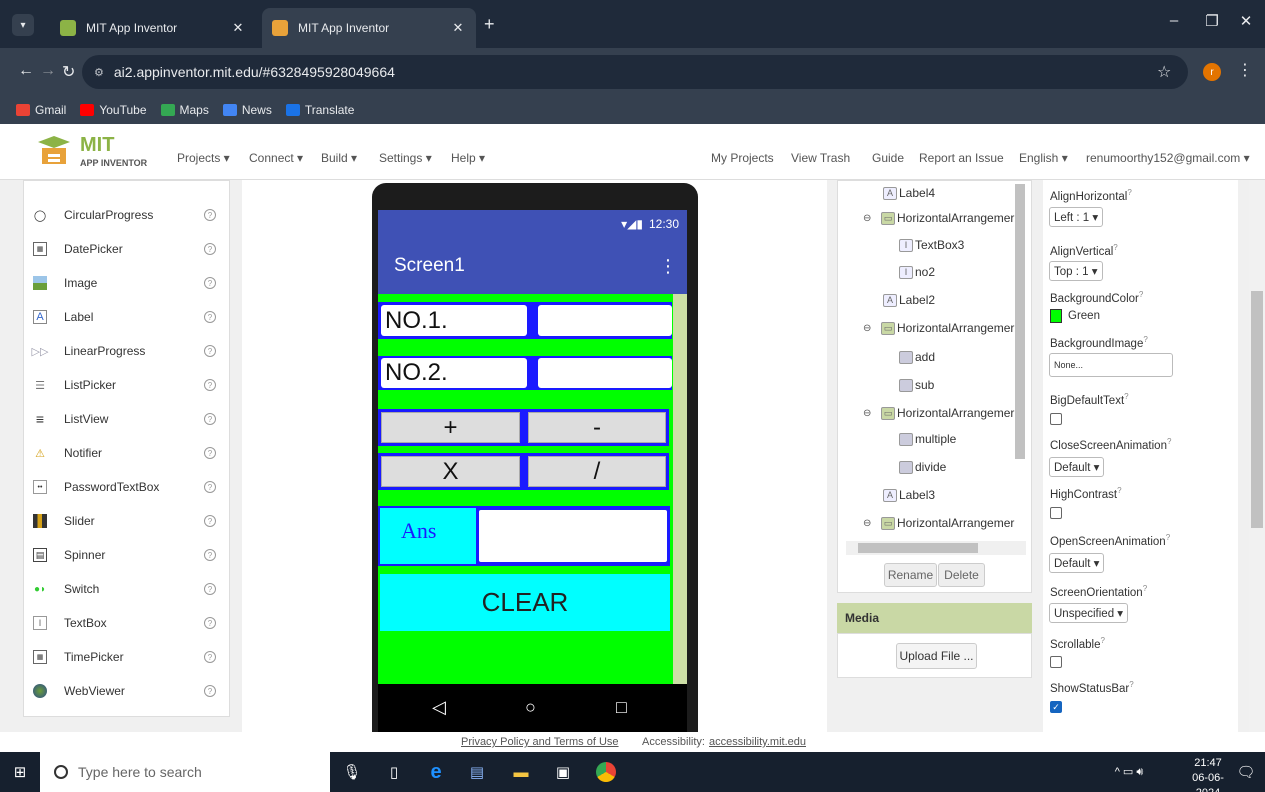 The height and width of the screenshot is (792, 1265). I want to click on link-view-trash: View Trash, so click(820, 158).